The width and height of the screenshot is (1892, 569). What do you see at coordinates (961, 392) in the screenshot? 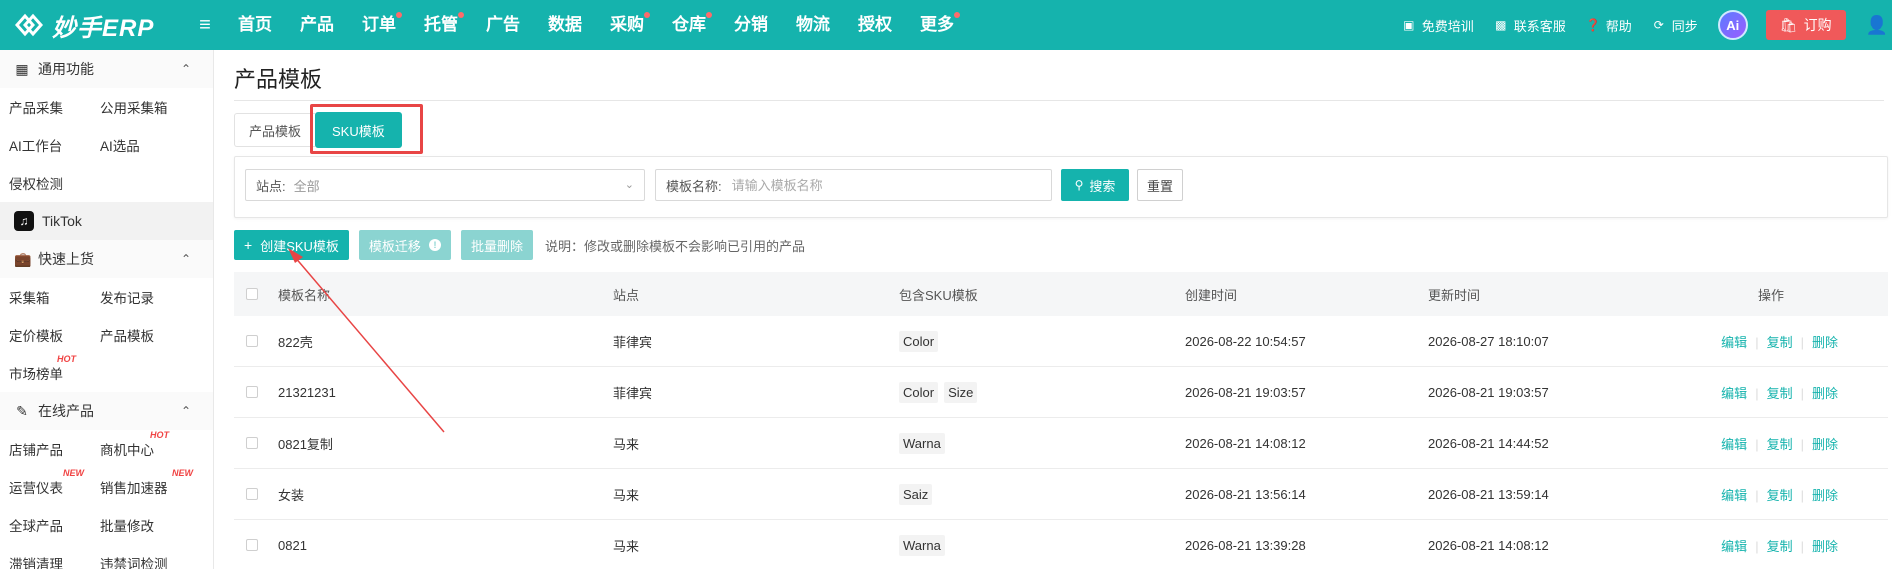
I see `sku-chip: Size` at bounding box center [961, 392].